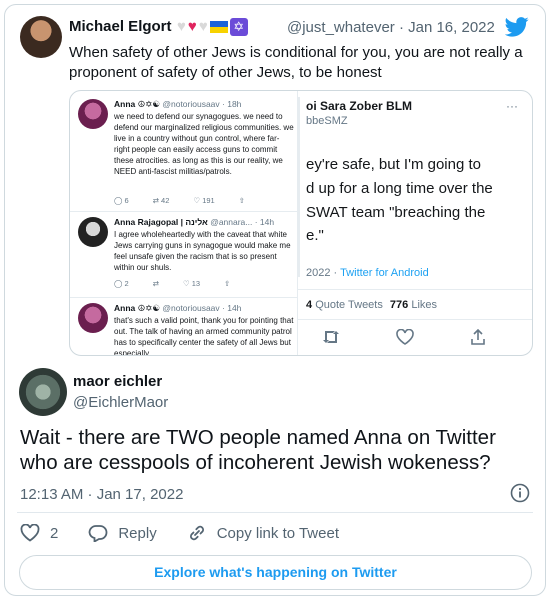 This screenshot has height=600, width=550. I want to click on embedded-tweet-author: Anna Rajagopal | אלינה @annara... · 14h, so click(194, 222).